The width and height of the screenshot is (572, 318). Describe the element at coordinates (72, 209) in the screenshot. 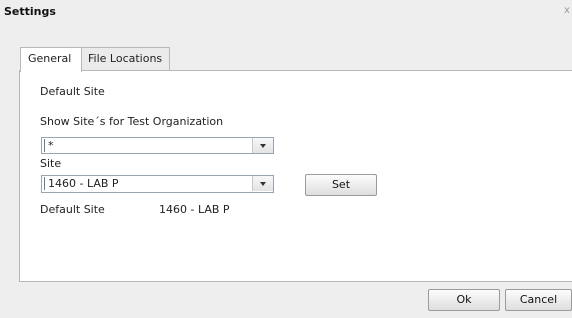

I see `default-site-label: Default Site` at that location.